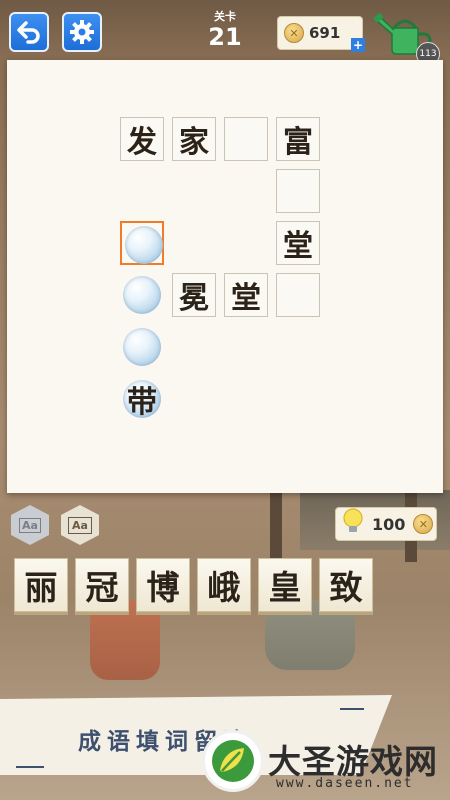 The width and height of the screenshot is (450, 800). What do you see at coordinates (163, 585) in the screenshot?
I see `candidate-tile: 博` at bounding box center [163, 585].